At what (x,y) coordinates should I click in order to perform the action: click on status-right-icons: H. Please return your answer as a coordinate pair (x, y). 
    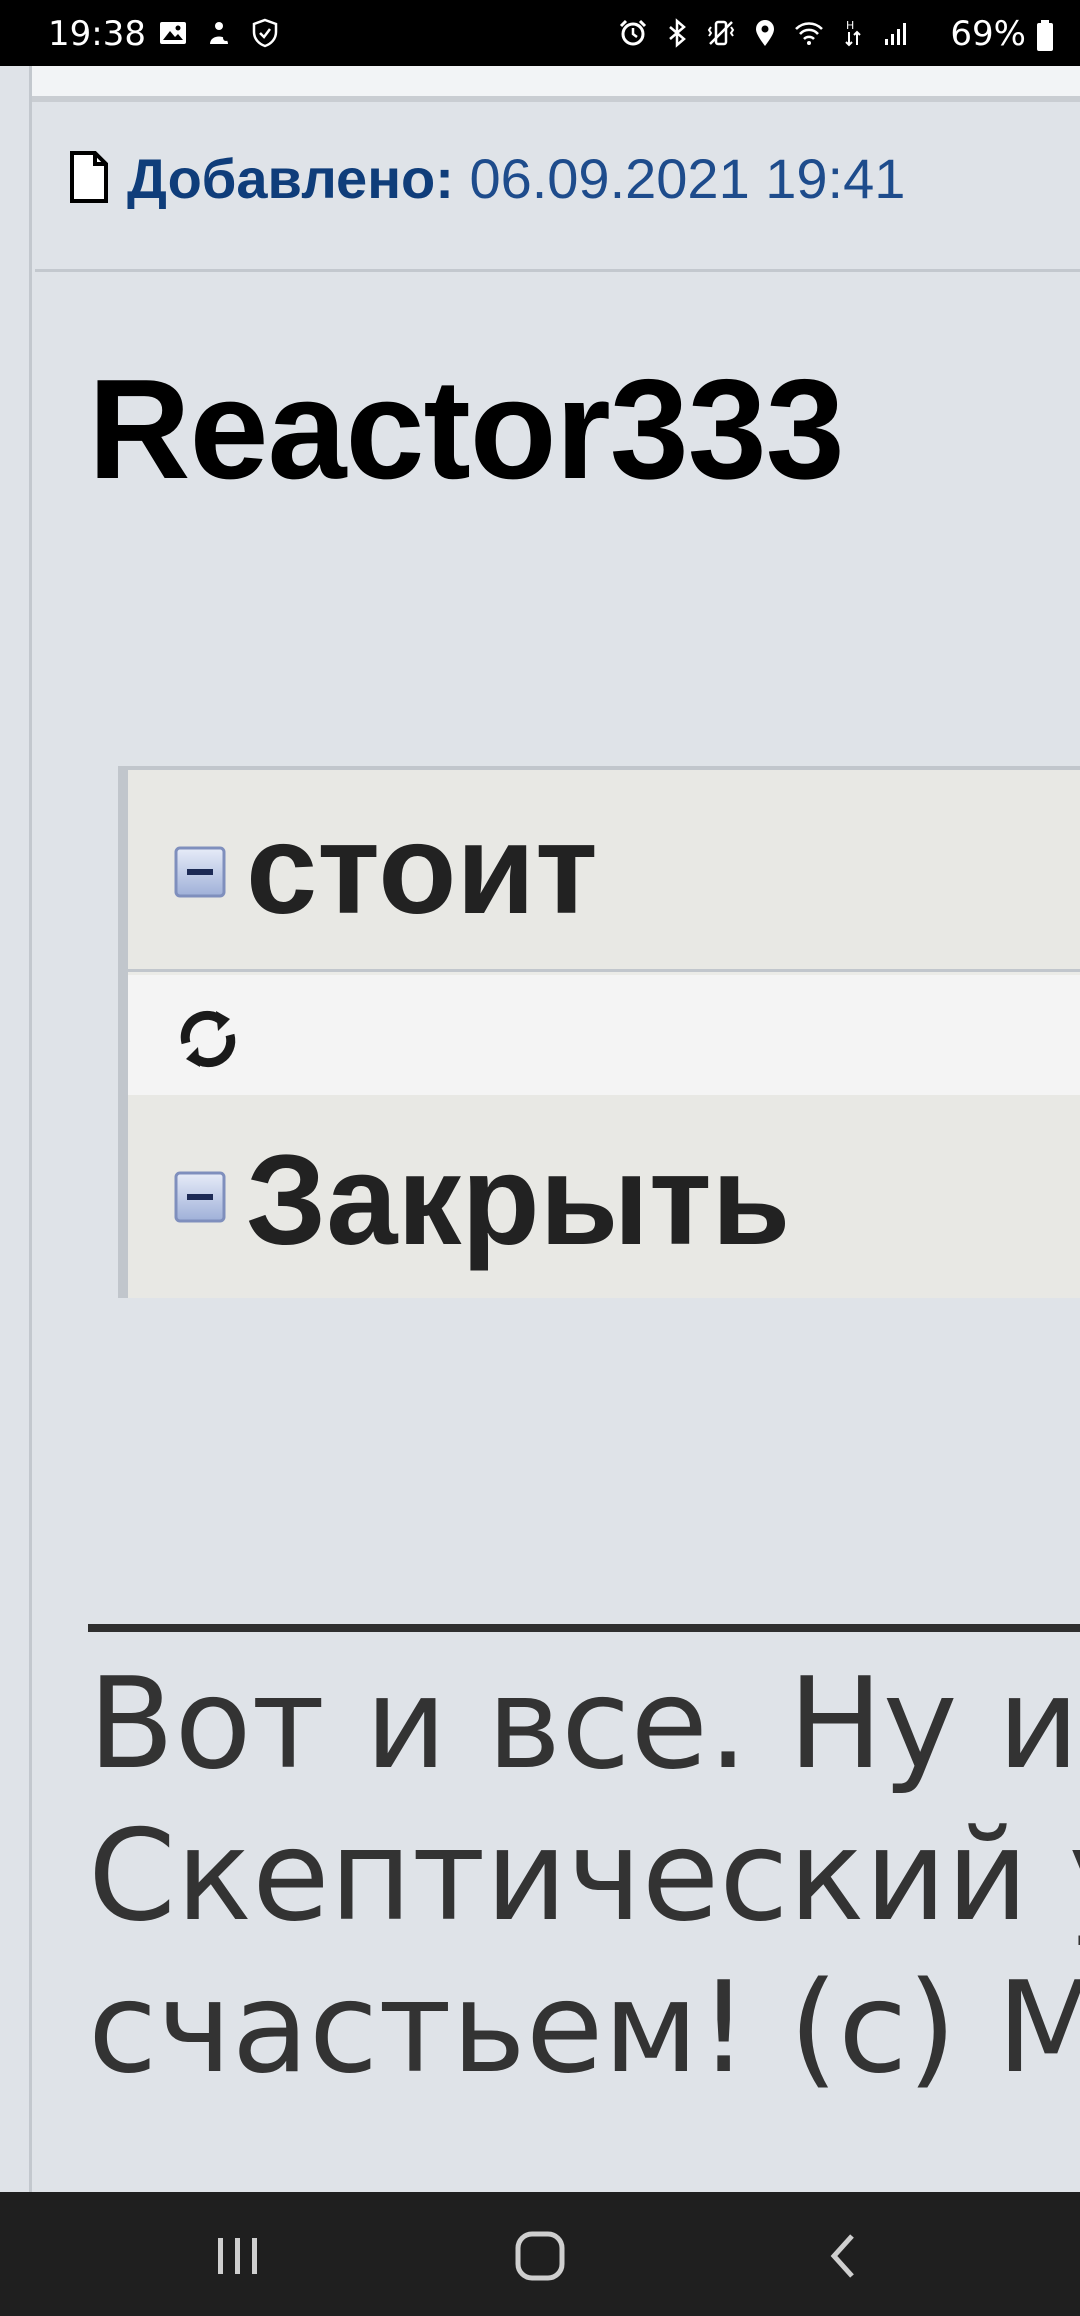
    Looking at the image, I should click on (765, 33).